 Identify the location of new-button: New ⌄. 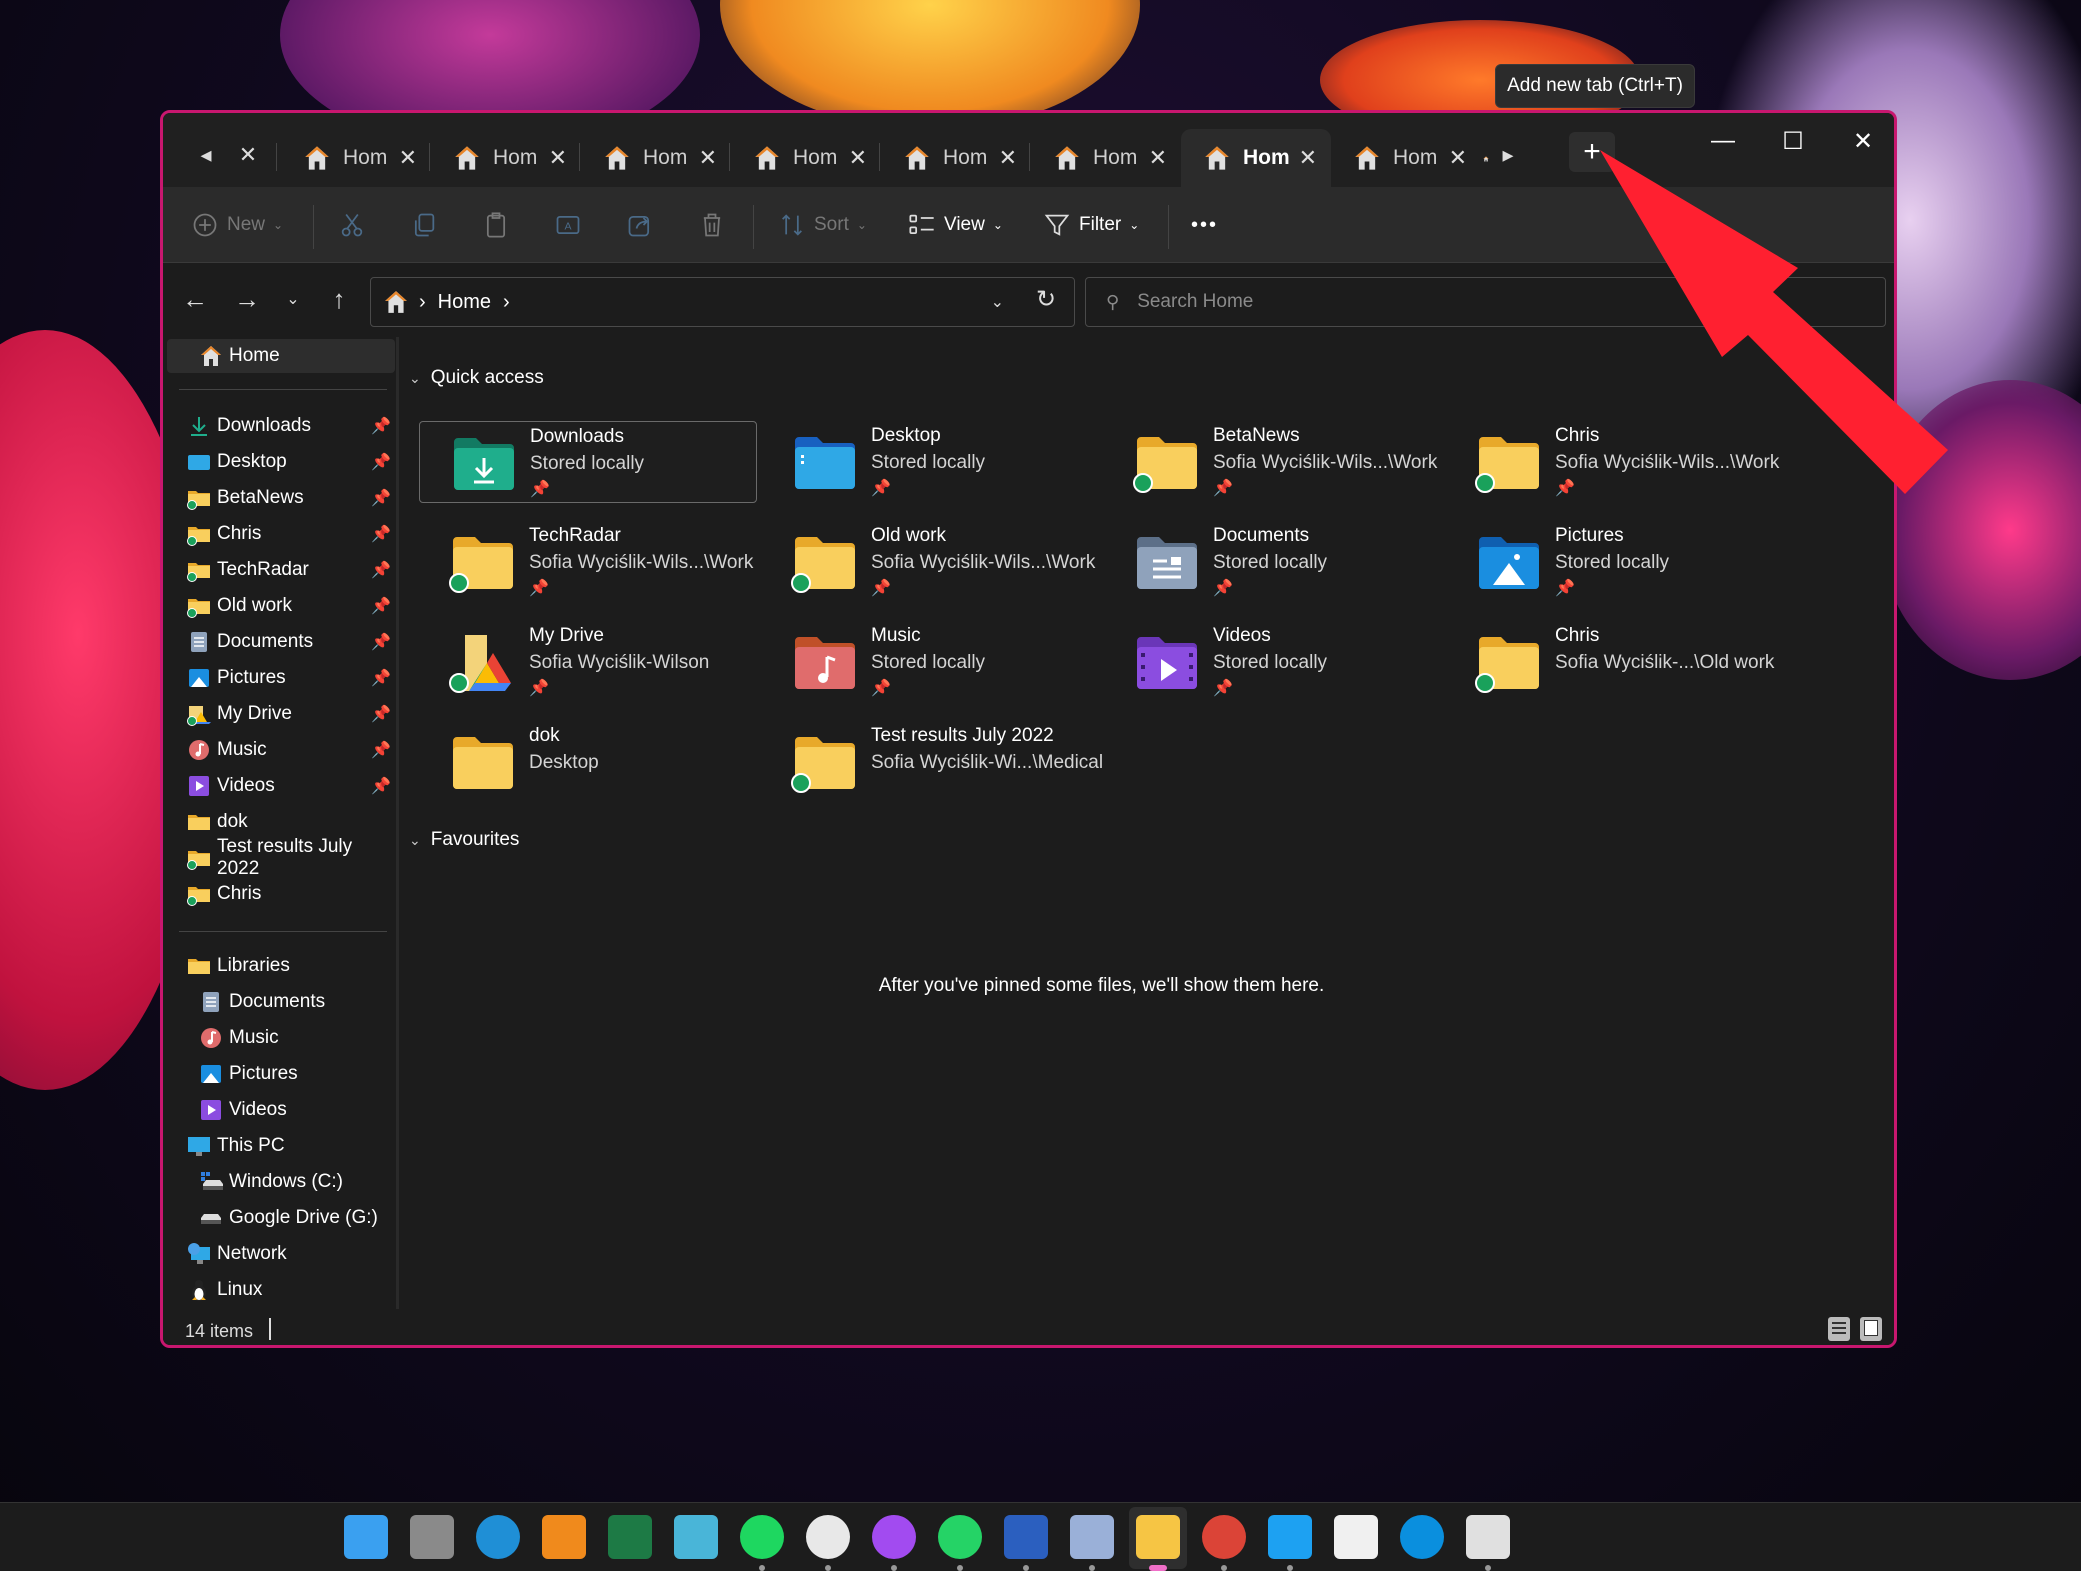
(237, 225).